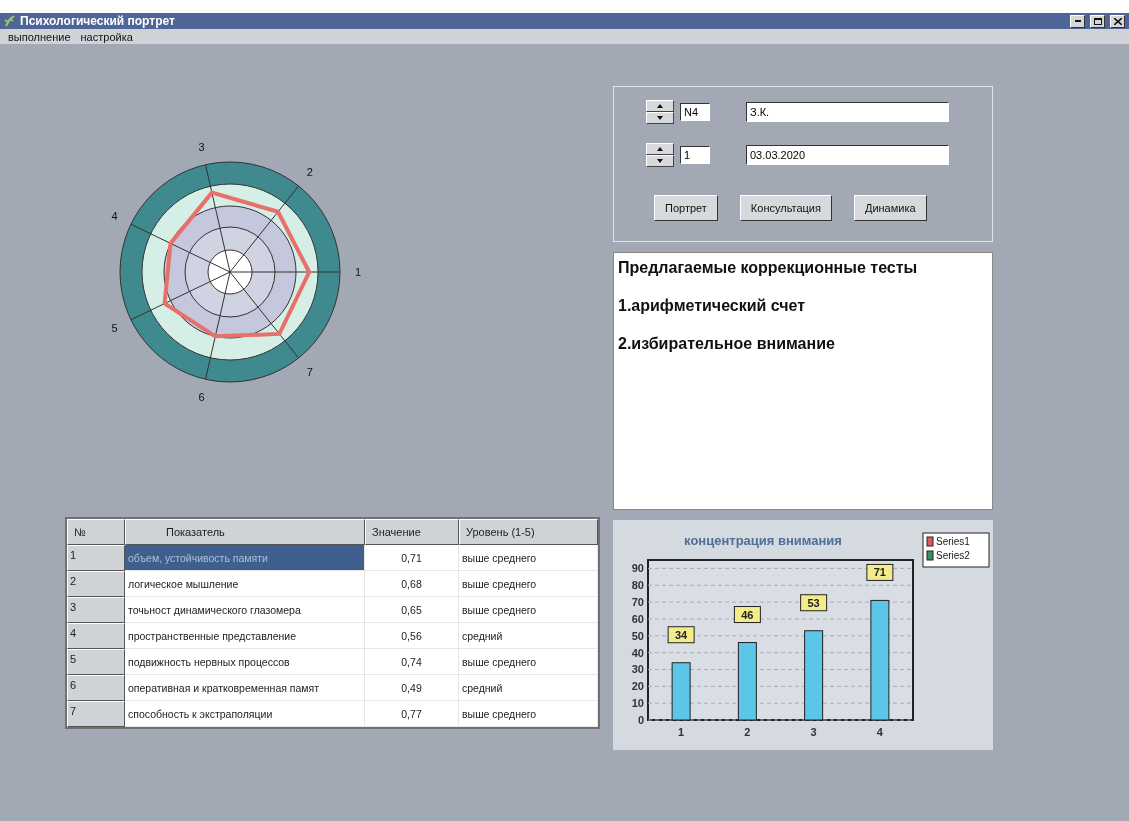 The image size is (1129, 821). What do you see at coordinates (96, 584) in the screenshot?
I see `row-number: 2` at bounding box center [96, 584].